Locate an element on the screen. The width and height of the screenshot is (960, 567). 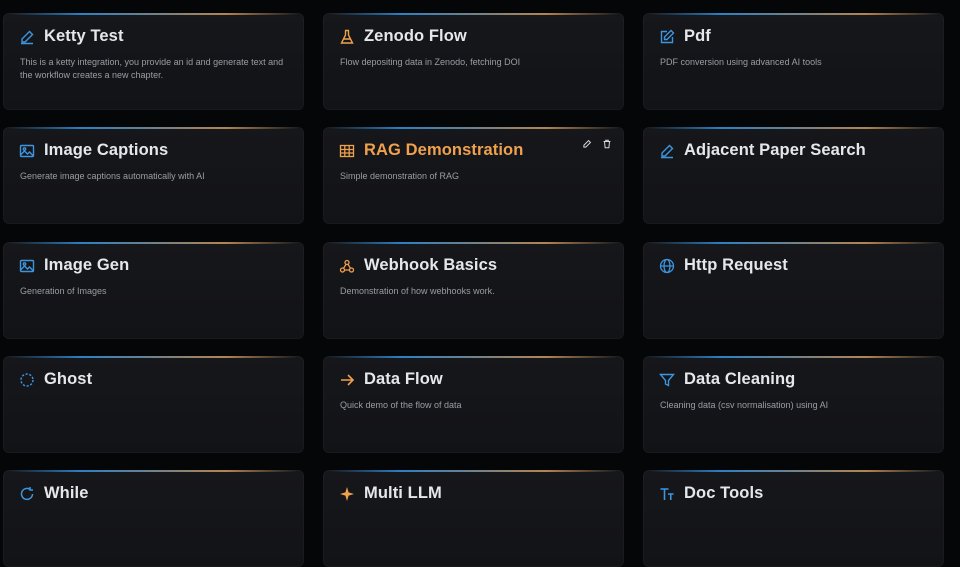
card-title: Data Cleaning is located at coordinates (740, 379).